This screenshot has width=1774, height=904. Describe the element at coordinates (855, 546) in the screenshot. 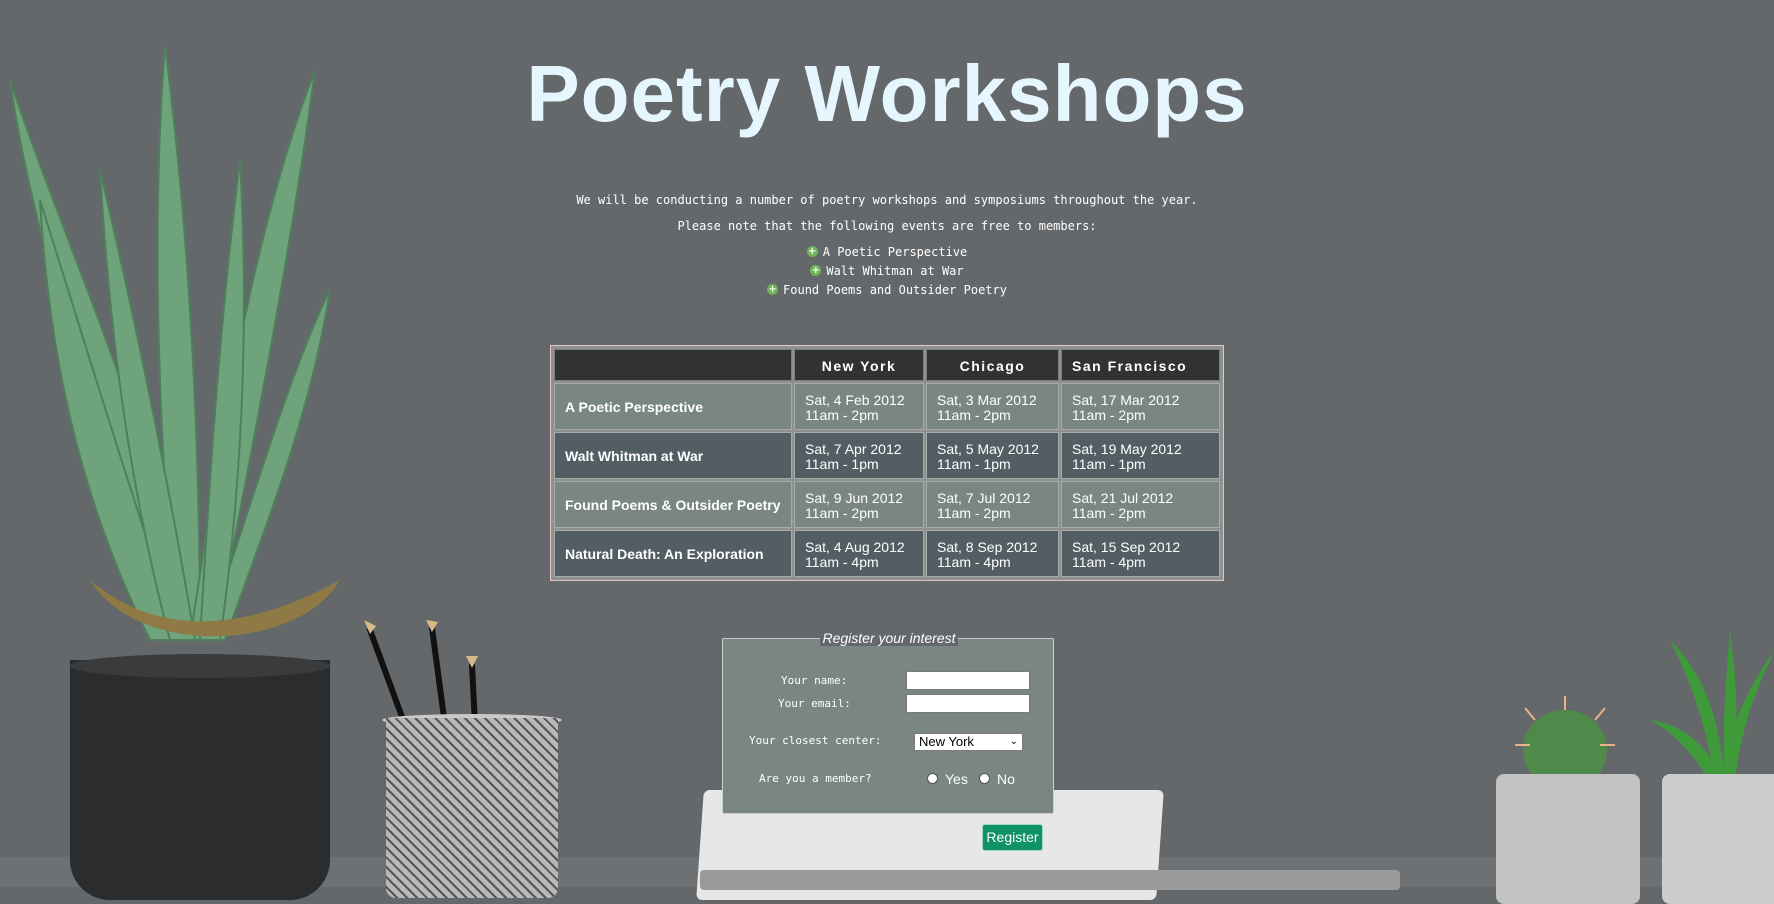

I see `date-text: Sat, 4 Aug 2012` at that location.